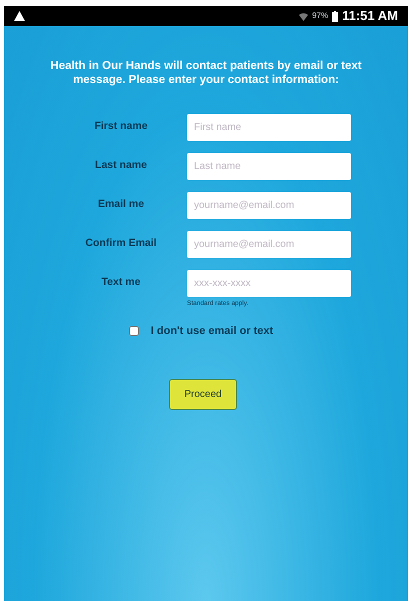 This screenshot has width=412, height=601. Describe the element at coordinates (121, 282) in the screenshot. I see `field-label: Text me` at that location.